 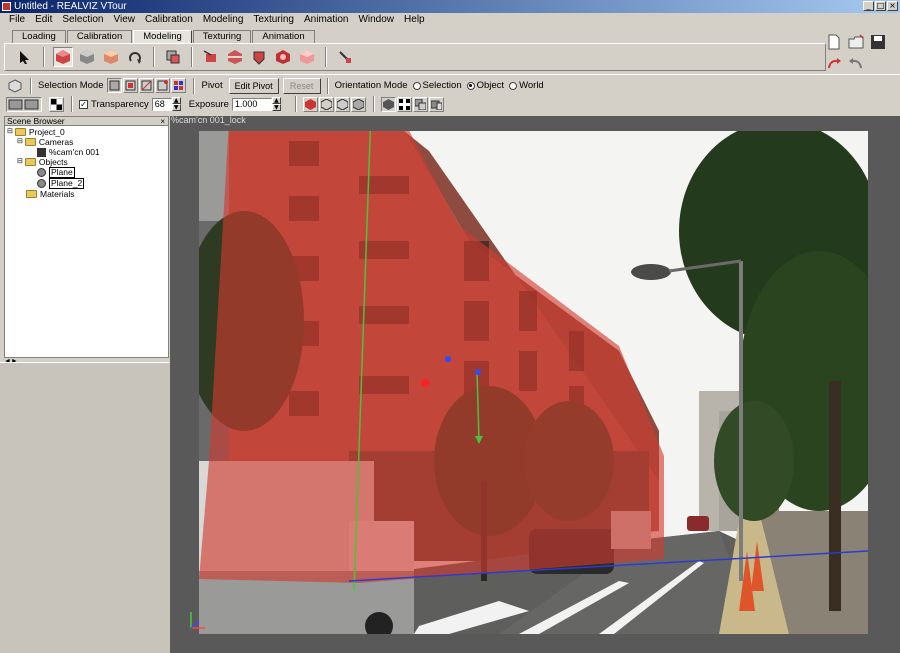 What do you see at coordinates (376, 20) in the screenshot?
I see `menu-window: Window` at bounding box center [376, 20].